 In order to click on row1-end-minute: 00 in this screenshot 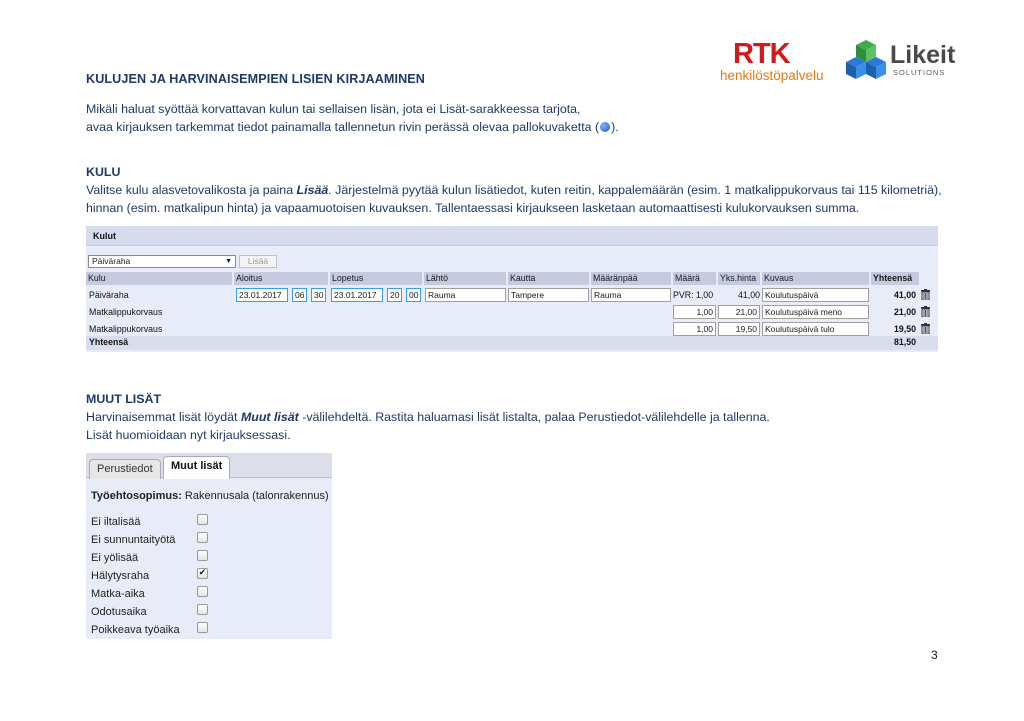, I will do `click(413, 295)`.